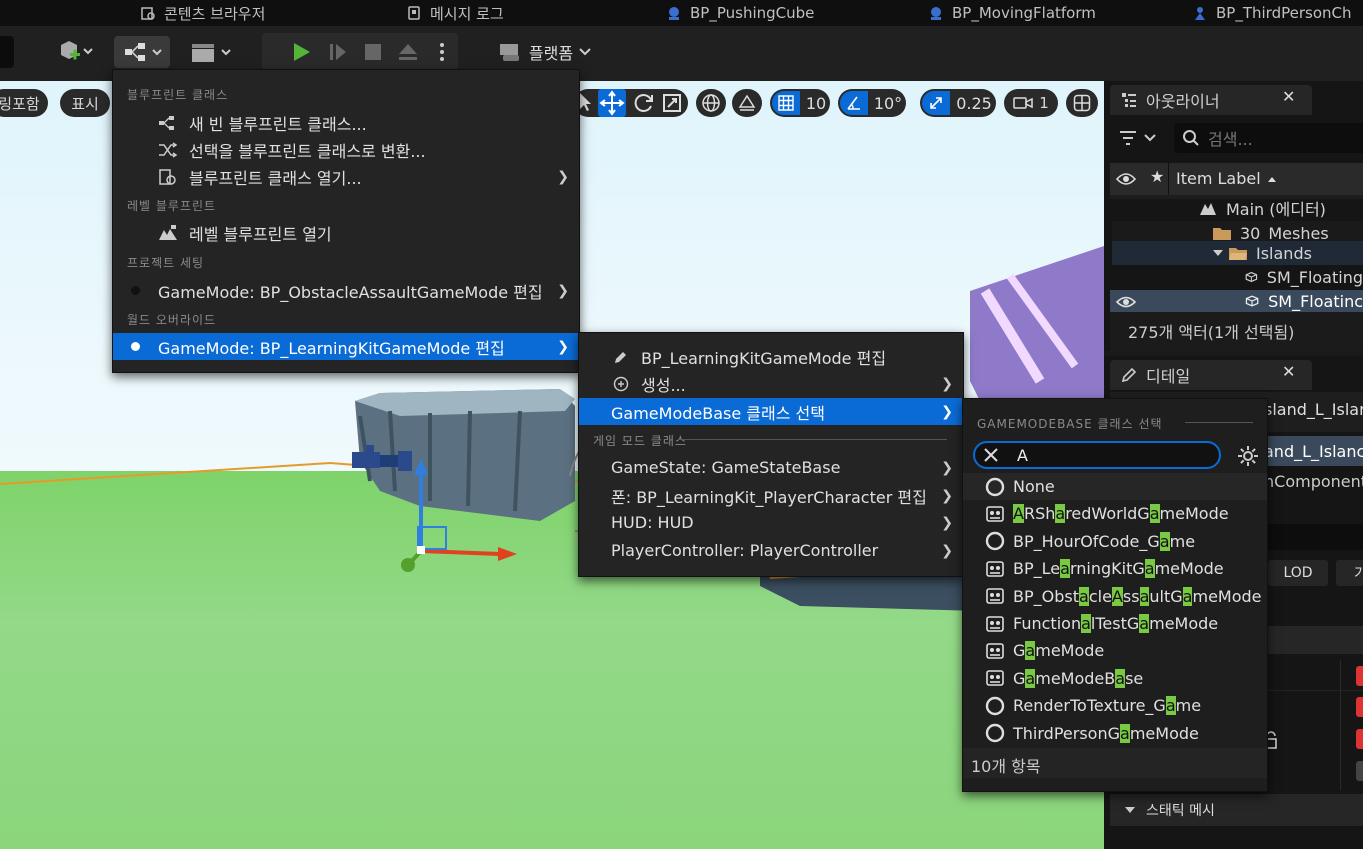 The height and width of the screenshot is (849, 1363). Describe the element at coordinates (991, 455) in the screenshot. I see `clear-search-icon` at that location.